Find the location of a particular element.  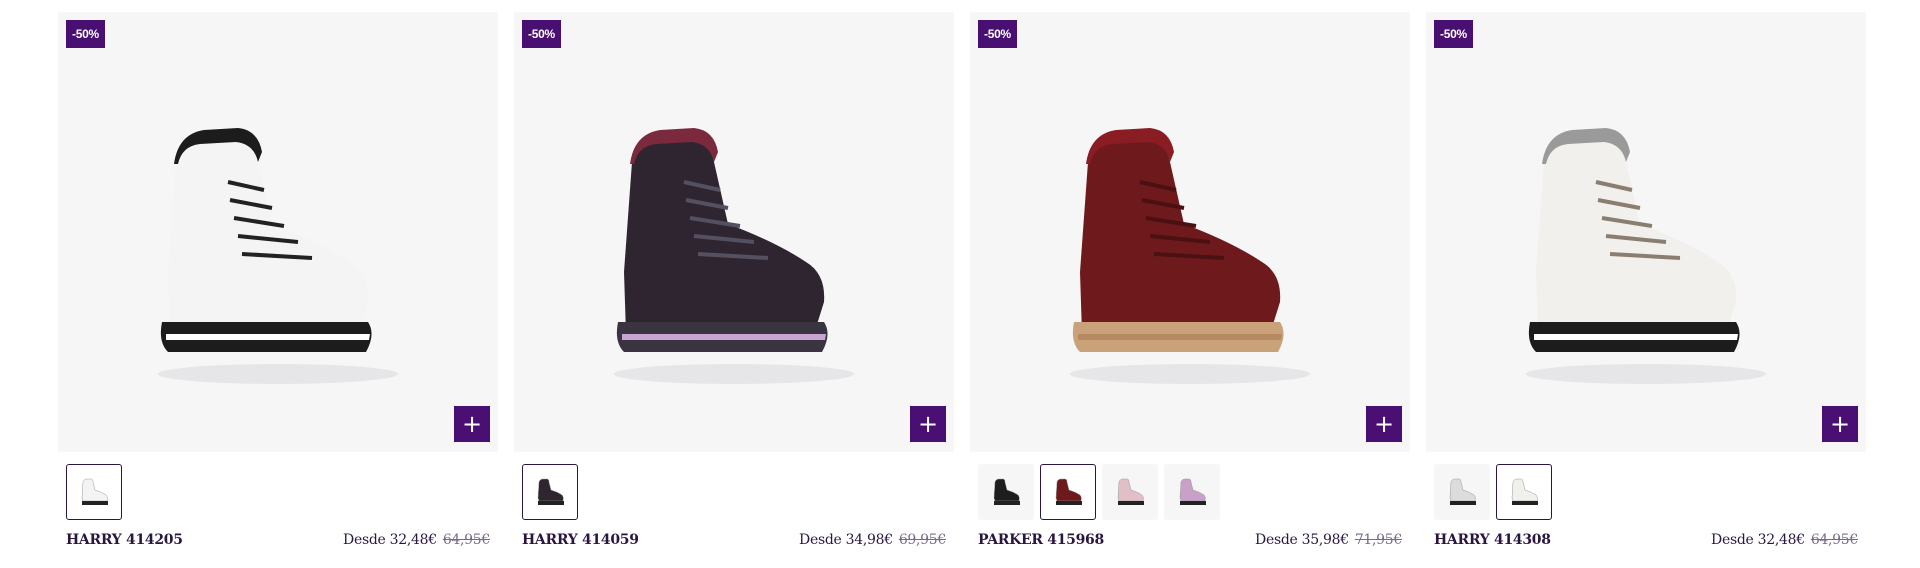

product-price: Desde 34,98€ 69,95€ is located at coordinates (872, 540).